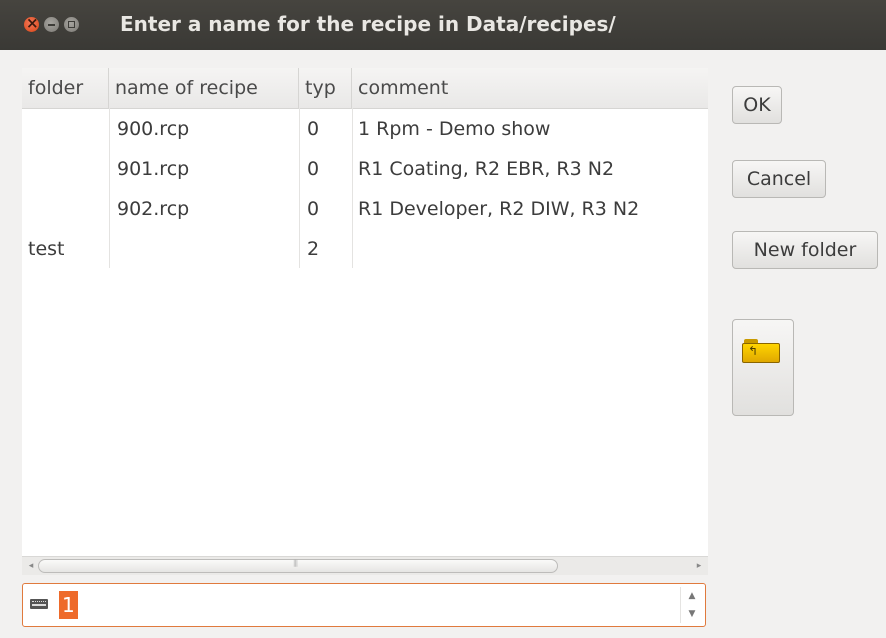  I want to click on column-header-typ: typ, so click(325, 88).